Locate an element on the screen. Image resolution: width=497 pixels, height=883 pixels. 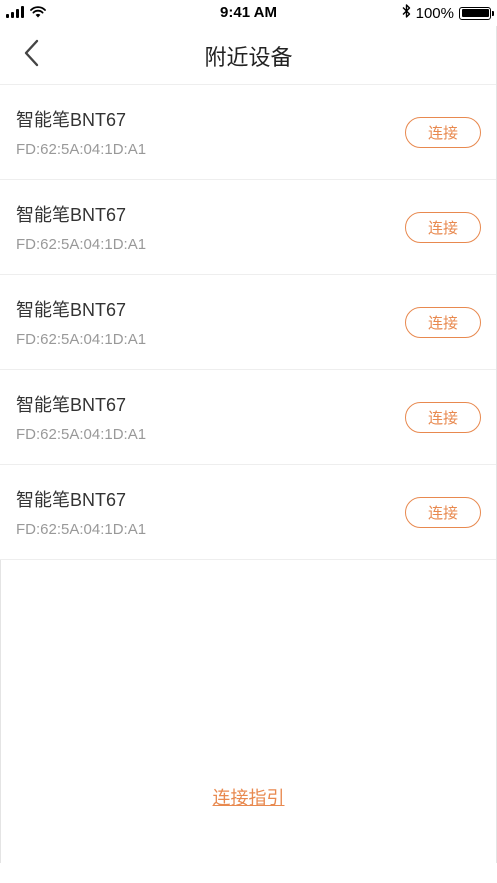
chevron-left-icon is located at coordinates (31, 55).